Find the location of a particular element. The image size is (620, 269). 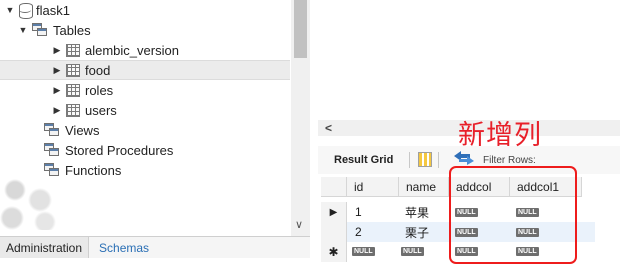

cell-id: 1 is located at coordinates (356, 212).